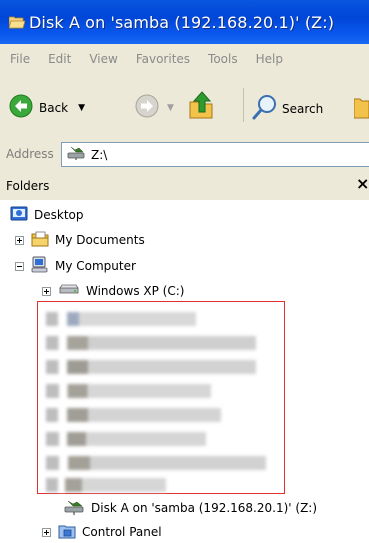  Describe the element at coordinates (19, 266) in the screenshot. I see `collapse-icon` at that location.